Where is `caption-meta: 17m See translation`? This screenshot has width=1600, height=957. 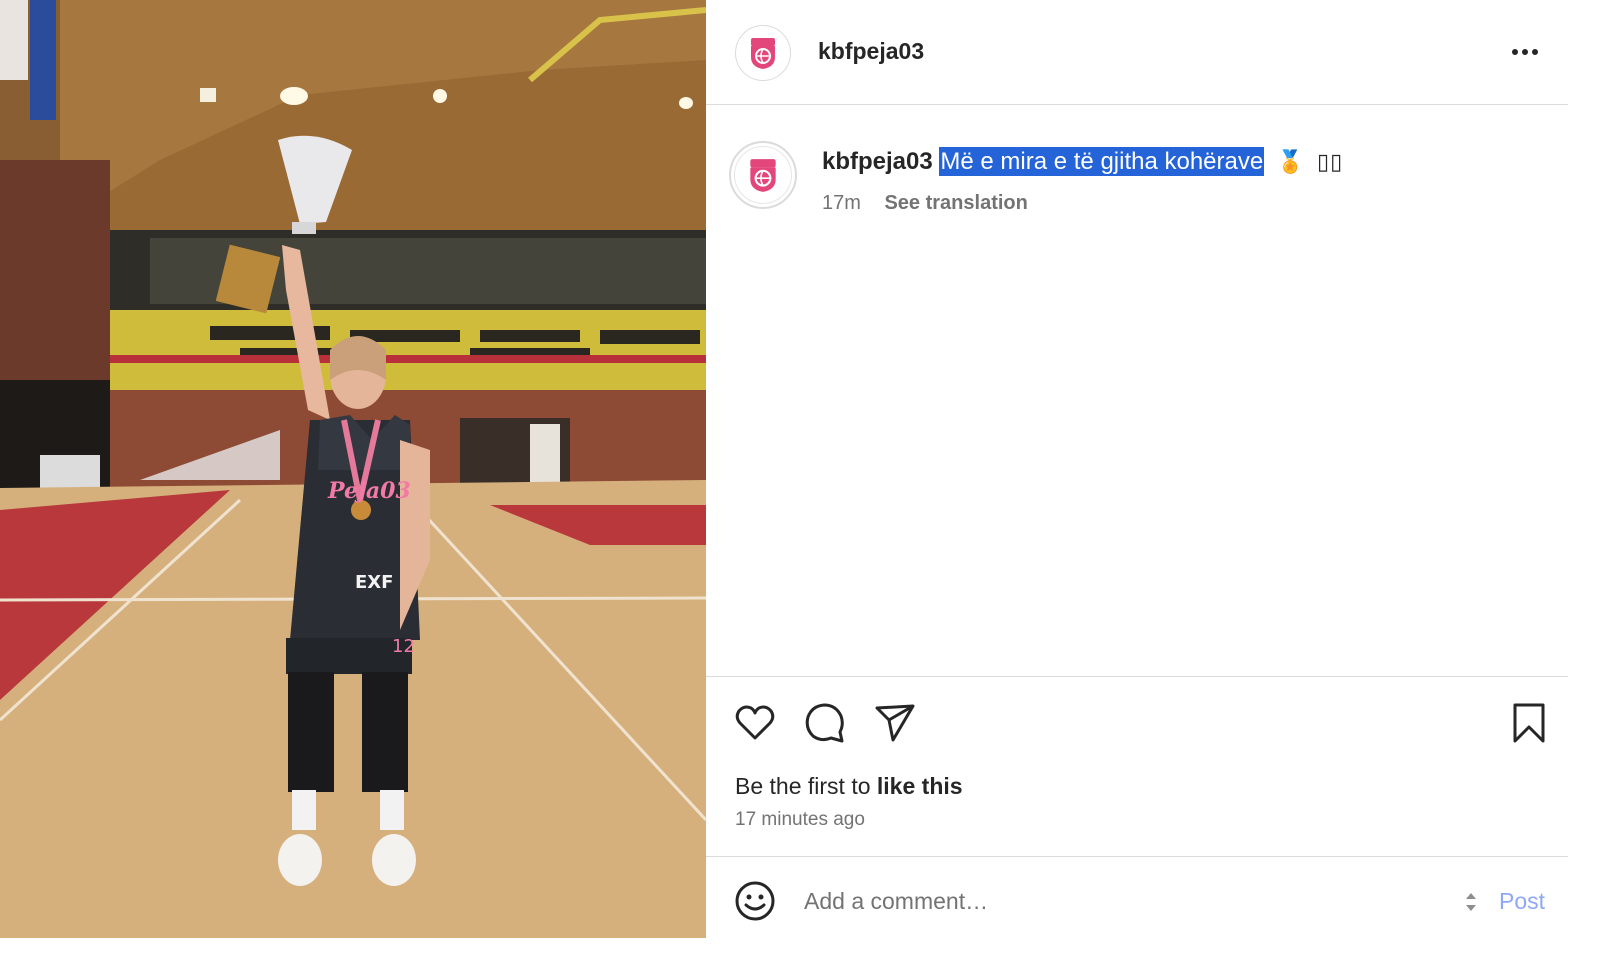 caption-meta: 17m See translation is located at coordinates (925, 203).